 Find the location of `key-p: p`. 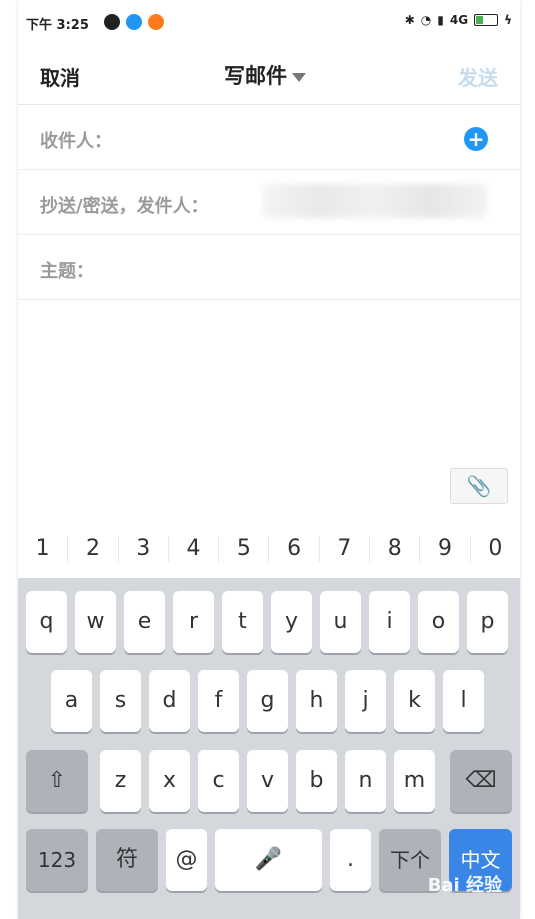

key-p: p is located at coordinates (487, 622).